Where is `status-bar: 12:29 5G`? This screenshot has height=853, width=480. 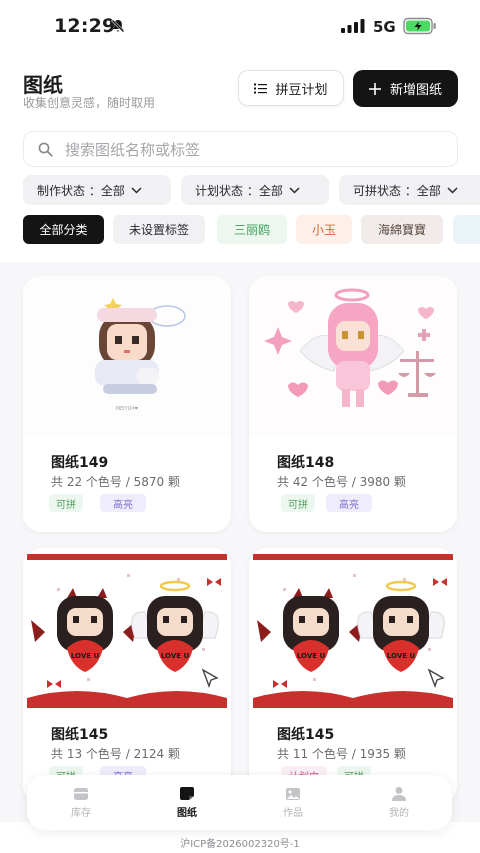 status-bar: 12:29 5G is located at coordinates (240, 26).